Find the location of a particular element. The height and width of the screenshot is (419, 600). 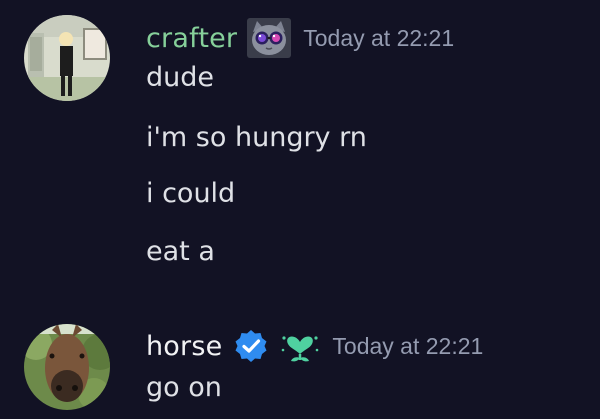

avatar-horse is located at coordinates (67, 367).